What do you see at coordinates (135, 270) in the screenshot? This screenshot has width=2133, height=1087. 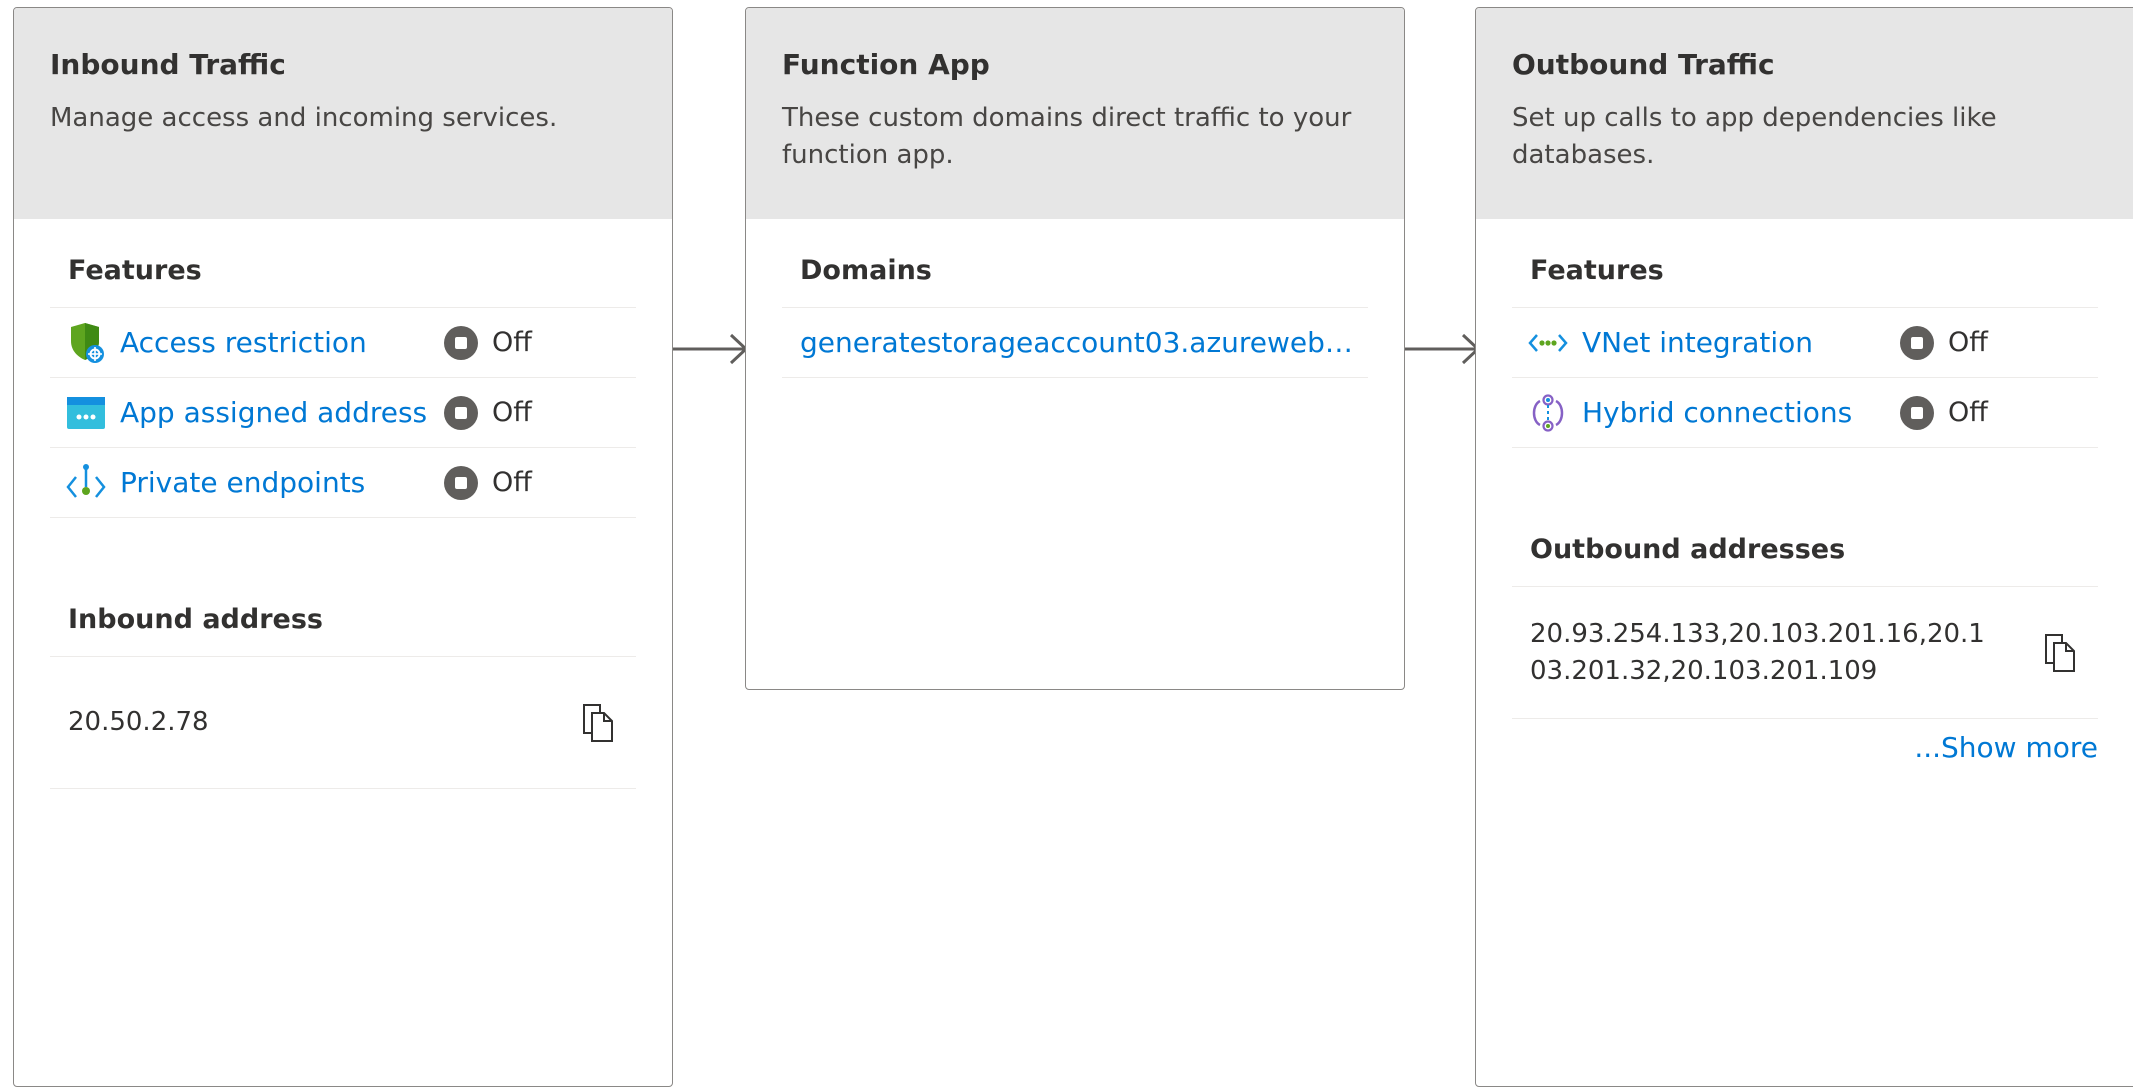 I see `inbound-features-heading: Features` at bounding box center [135, 270].